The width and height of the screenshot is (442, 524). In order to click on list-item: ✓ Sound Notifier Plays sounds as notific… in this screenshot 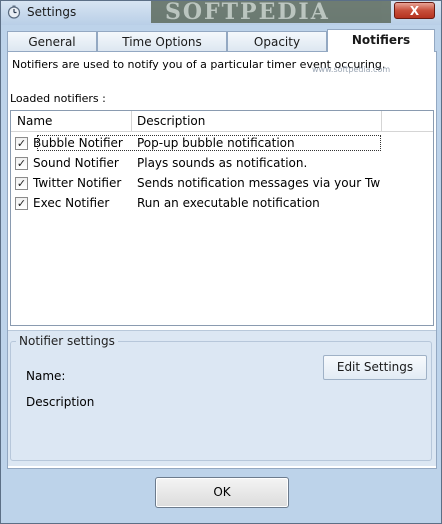, I will do `click(222, 163)`.